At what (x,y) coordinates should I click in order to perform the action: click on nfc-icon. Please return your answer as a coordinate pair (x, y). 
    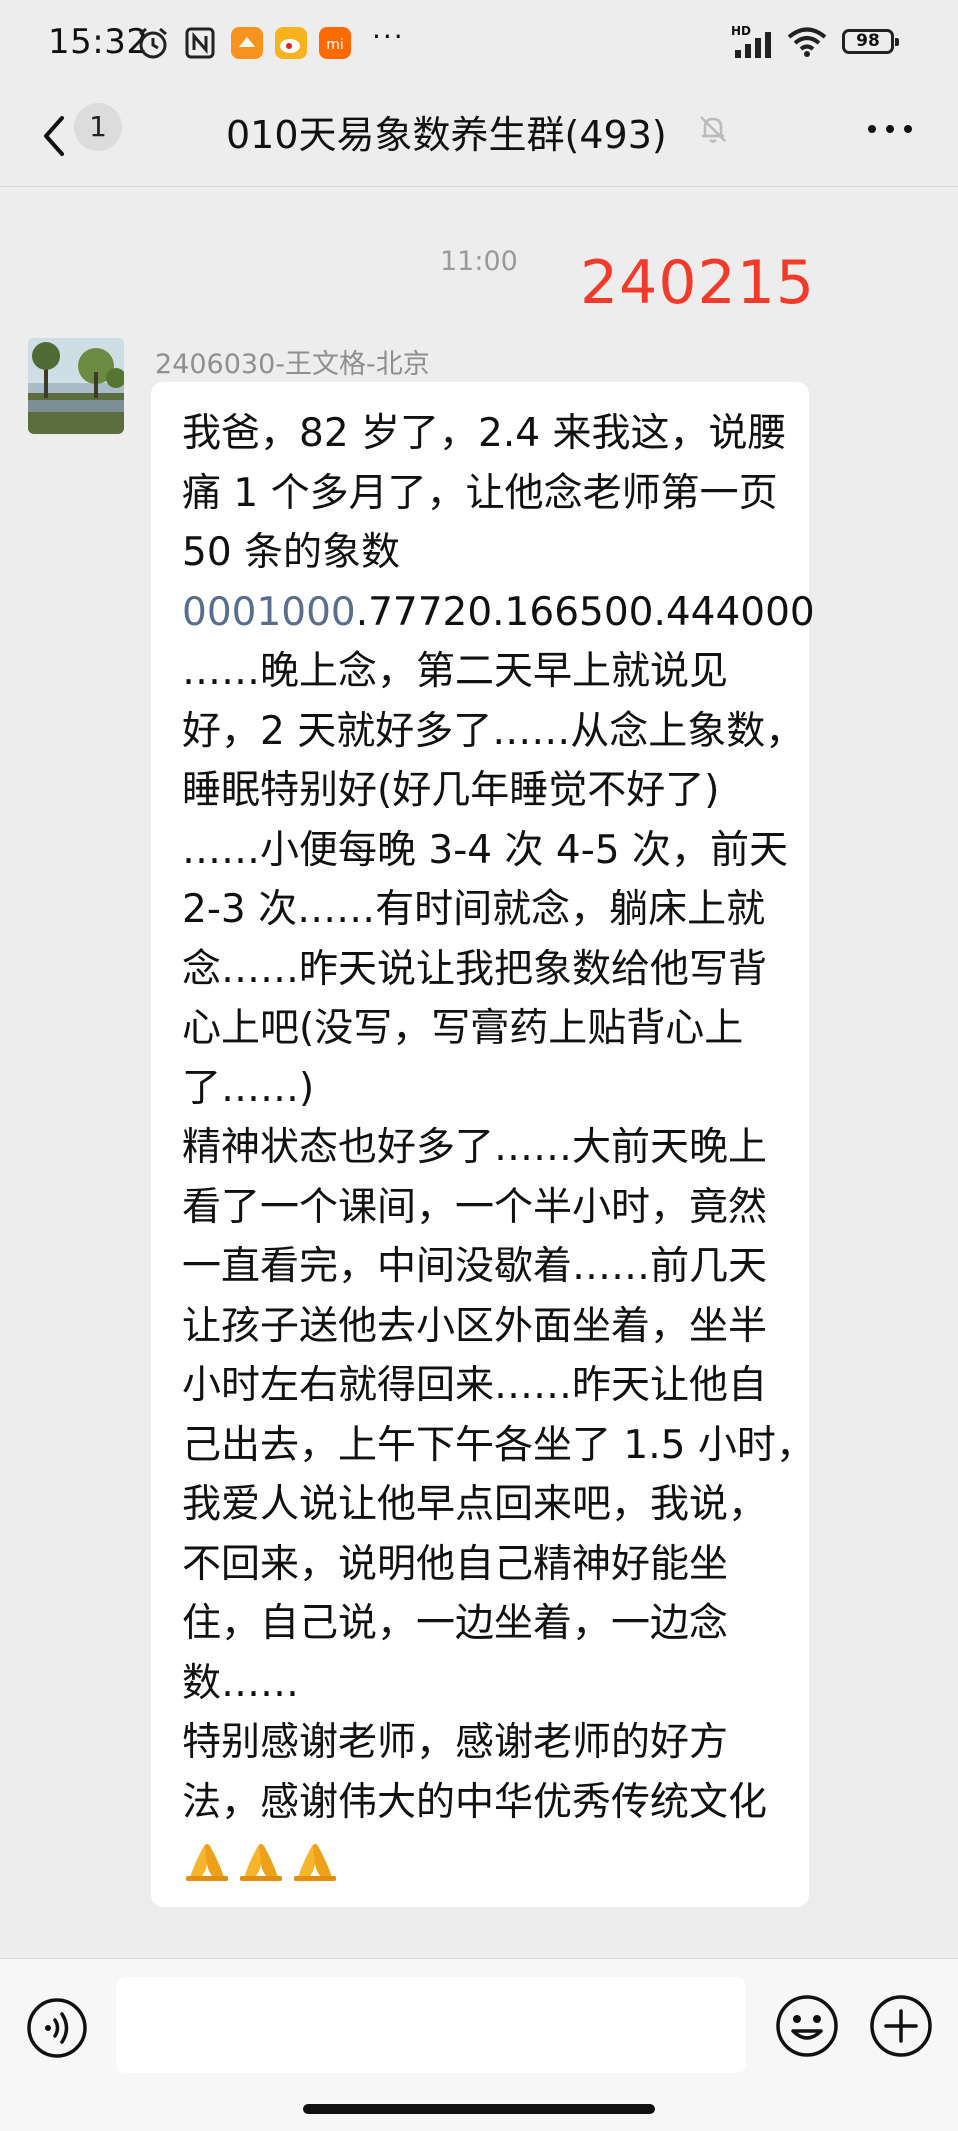
    Looking at the image, I should click on (200, 45).